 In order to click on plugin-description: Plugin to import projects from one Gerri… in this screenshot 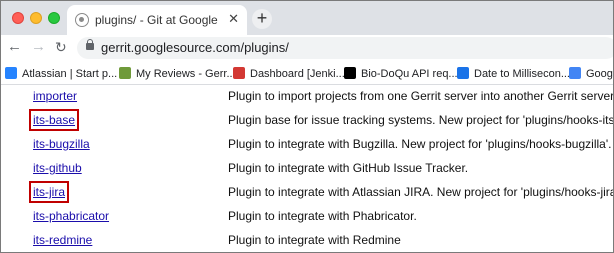, I will do `click(421, 96)`.